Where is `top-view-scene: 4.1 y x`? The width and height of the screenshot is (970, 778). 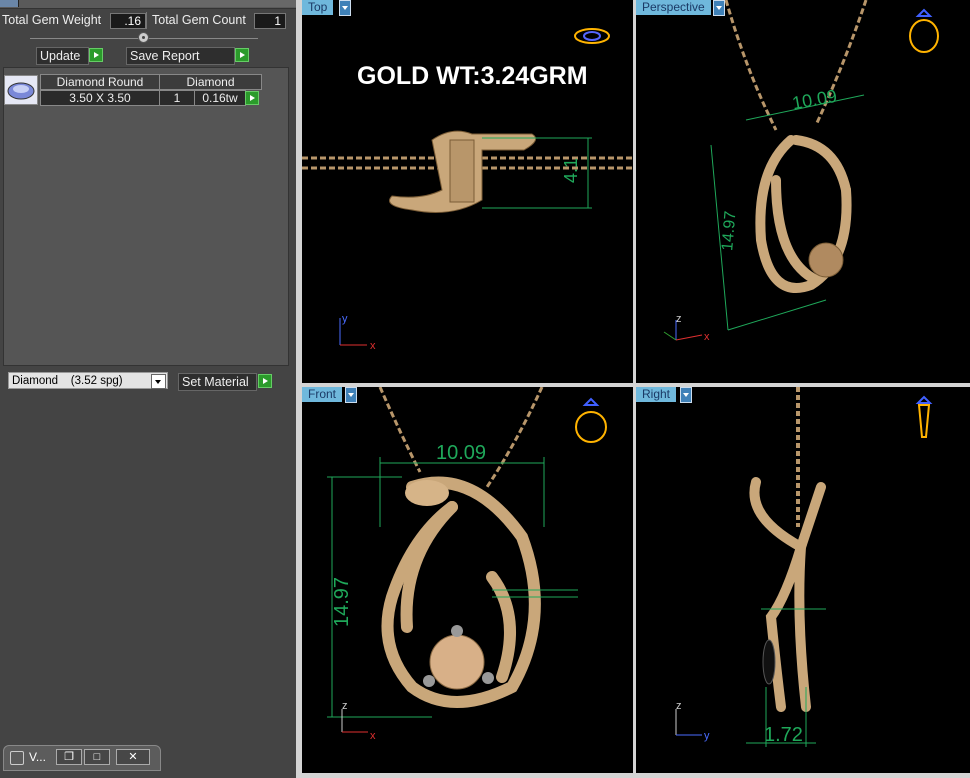 top-view-scene: 4.1 y x is located at coordinates (467, 190).